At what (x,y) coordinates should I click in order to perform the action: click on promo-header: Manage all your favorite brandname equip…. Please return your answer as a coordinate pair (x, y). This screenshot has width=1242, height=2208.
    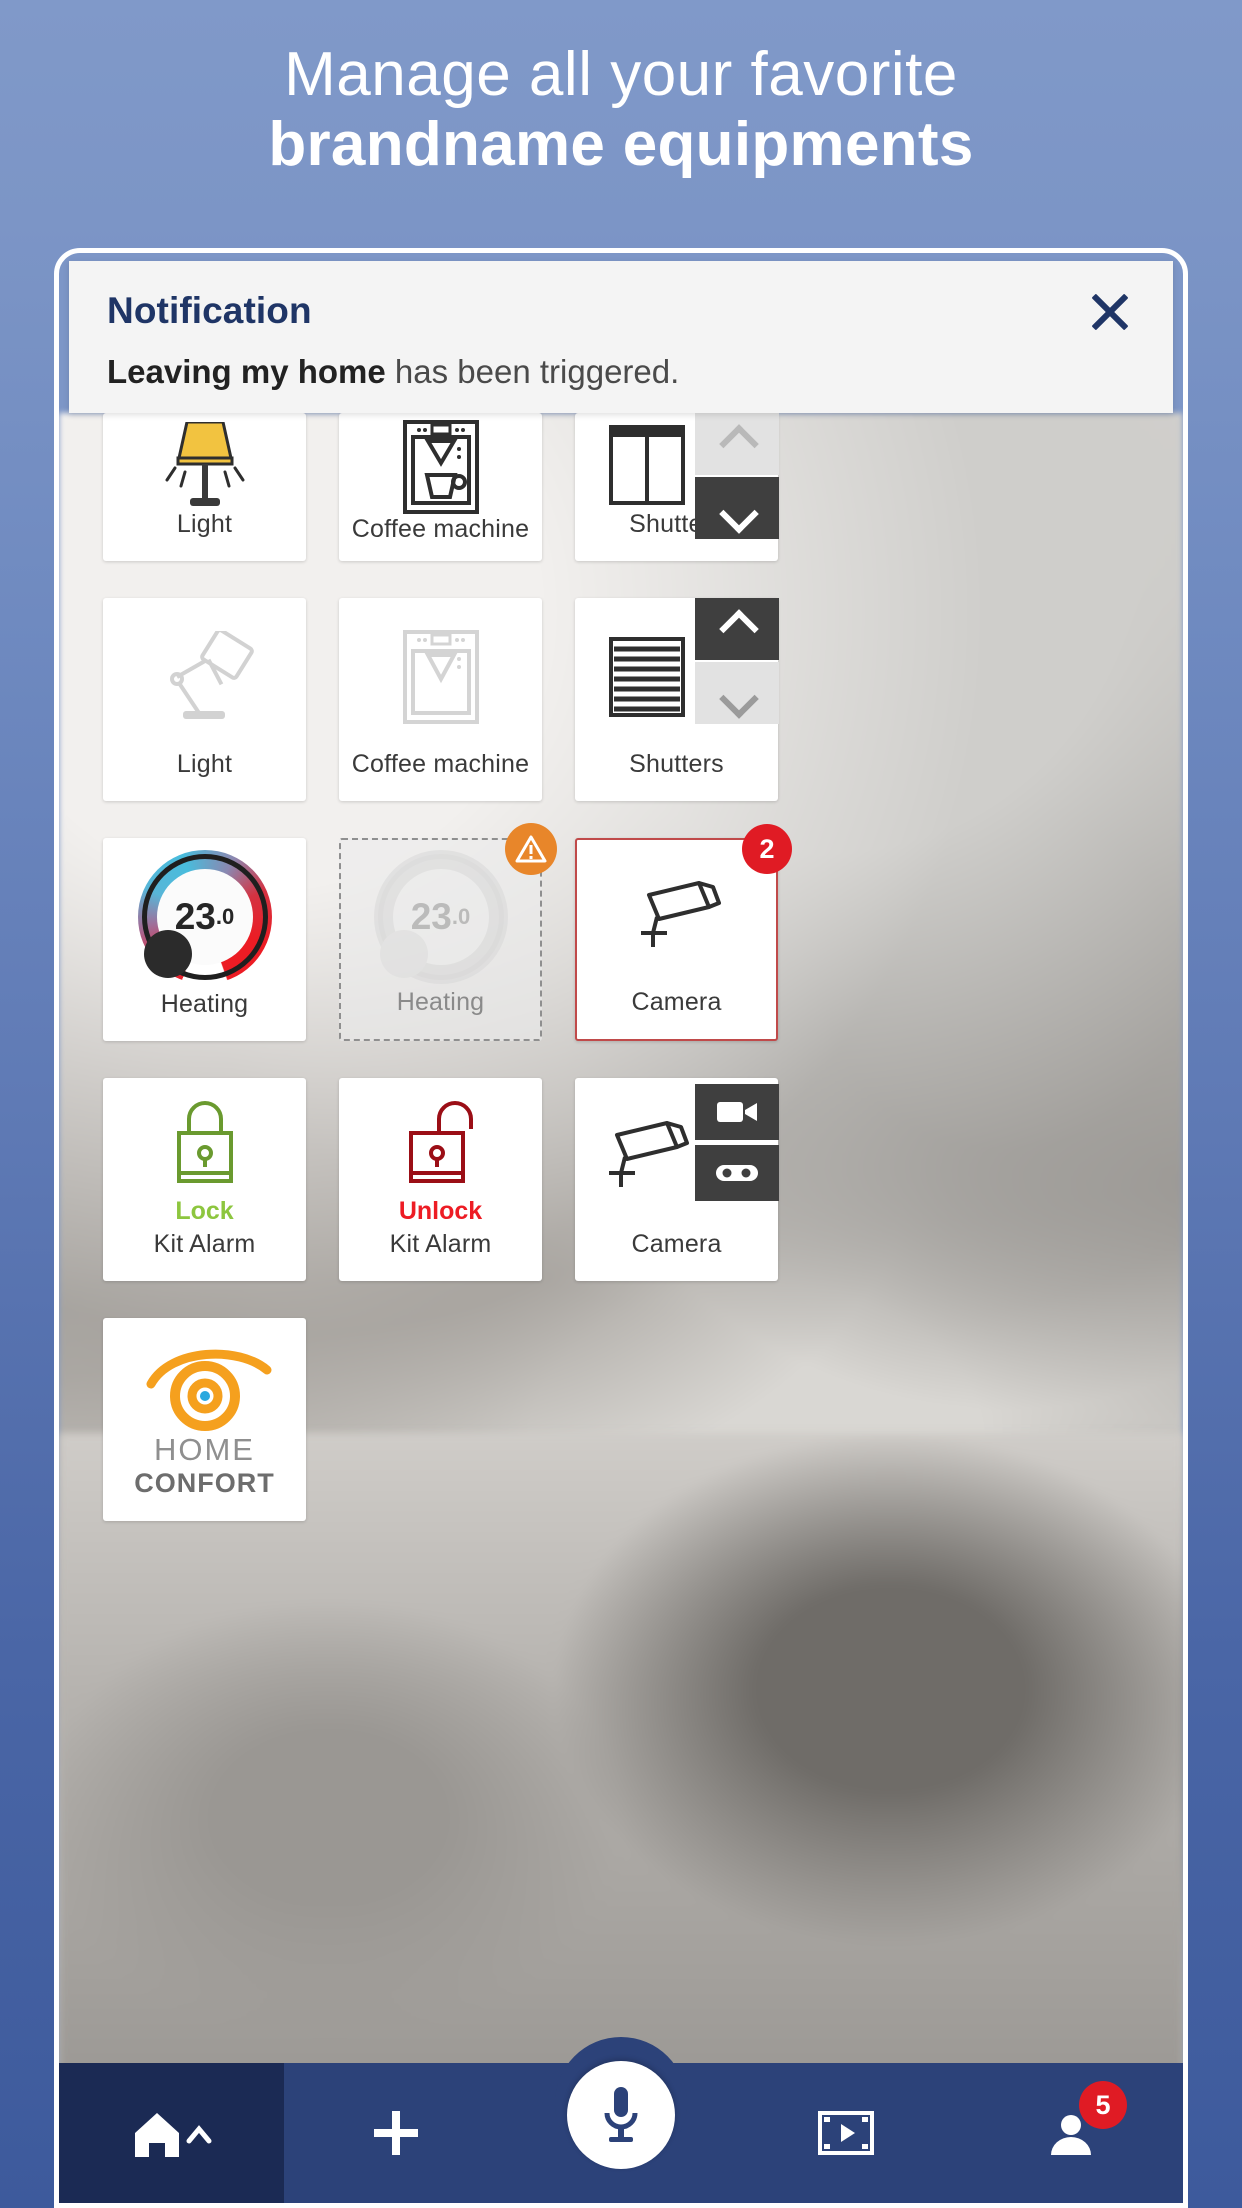
    Looking at the image, I should click on (621, 124).